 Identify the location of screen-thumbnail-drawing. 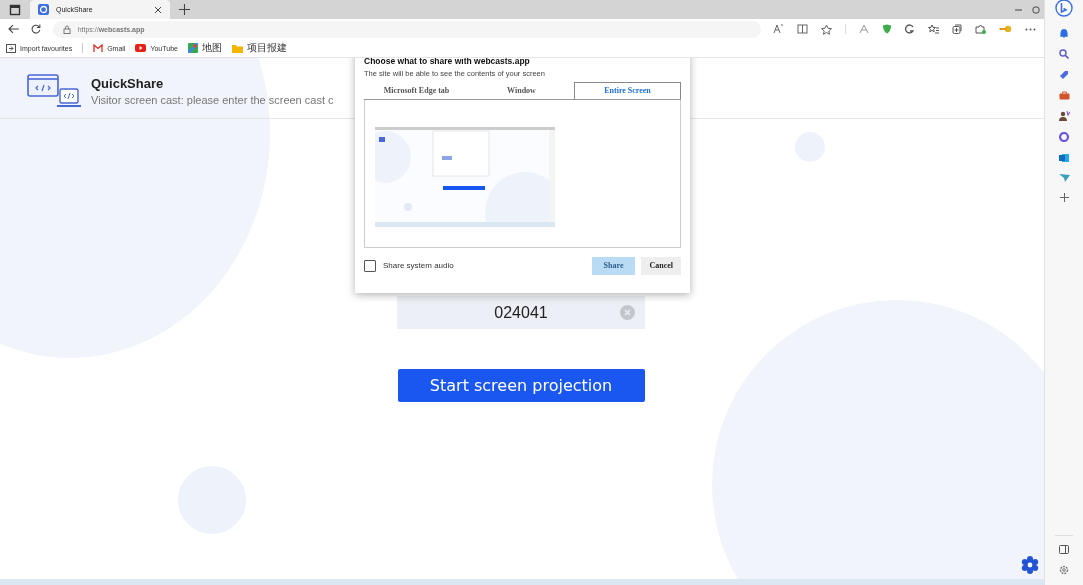
(465, 176).